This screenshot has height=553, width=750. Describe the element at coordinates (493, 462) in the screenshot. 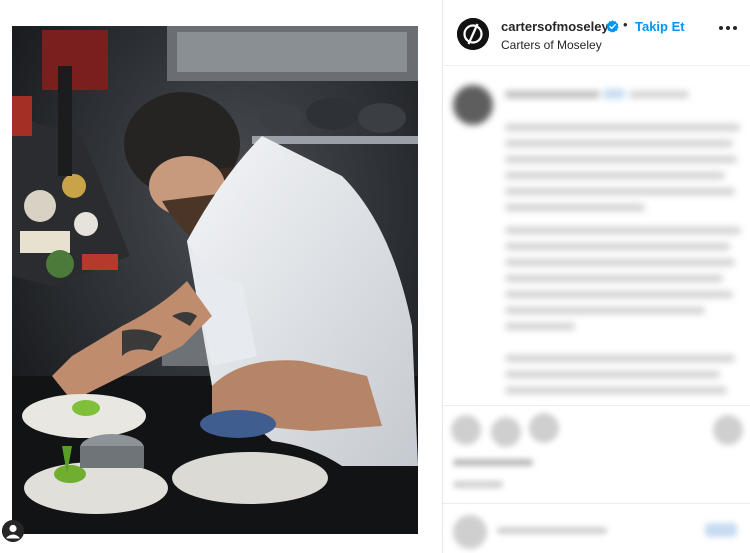

I see `blurred-likes-count` at that location.